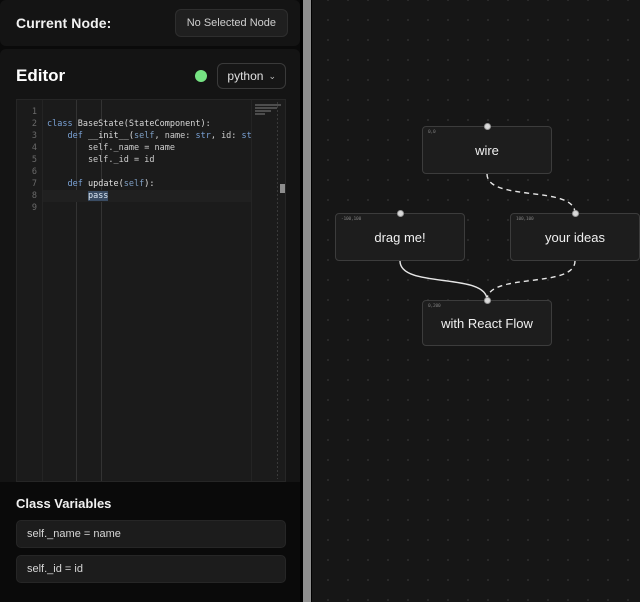 The width and height of the screenshot is (640, 602). Describe the element at coordinates (101, 160) in the screenshot. I see `code-token: self._id = id` at that location.